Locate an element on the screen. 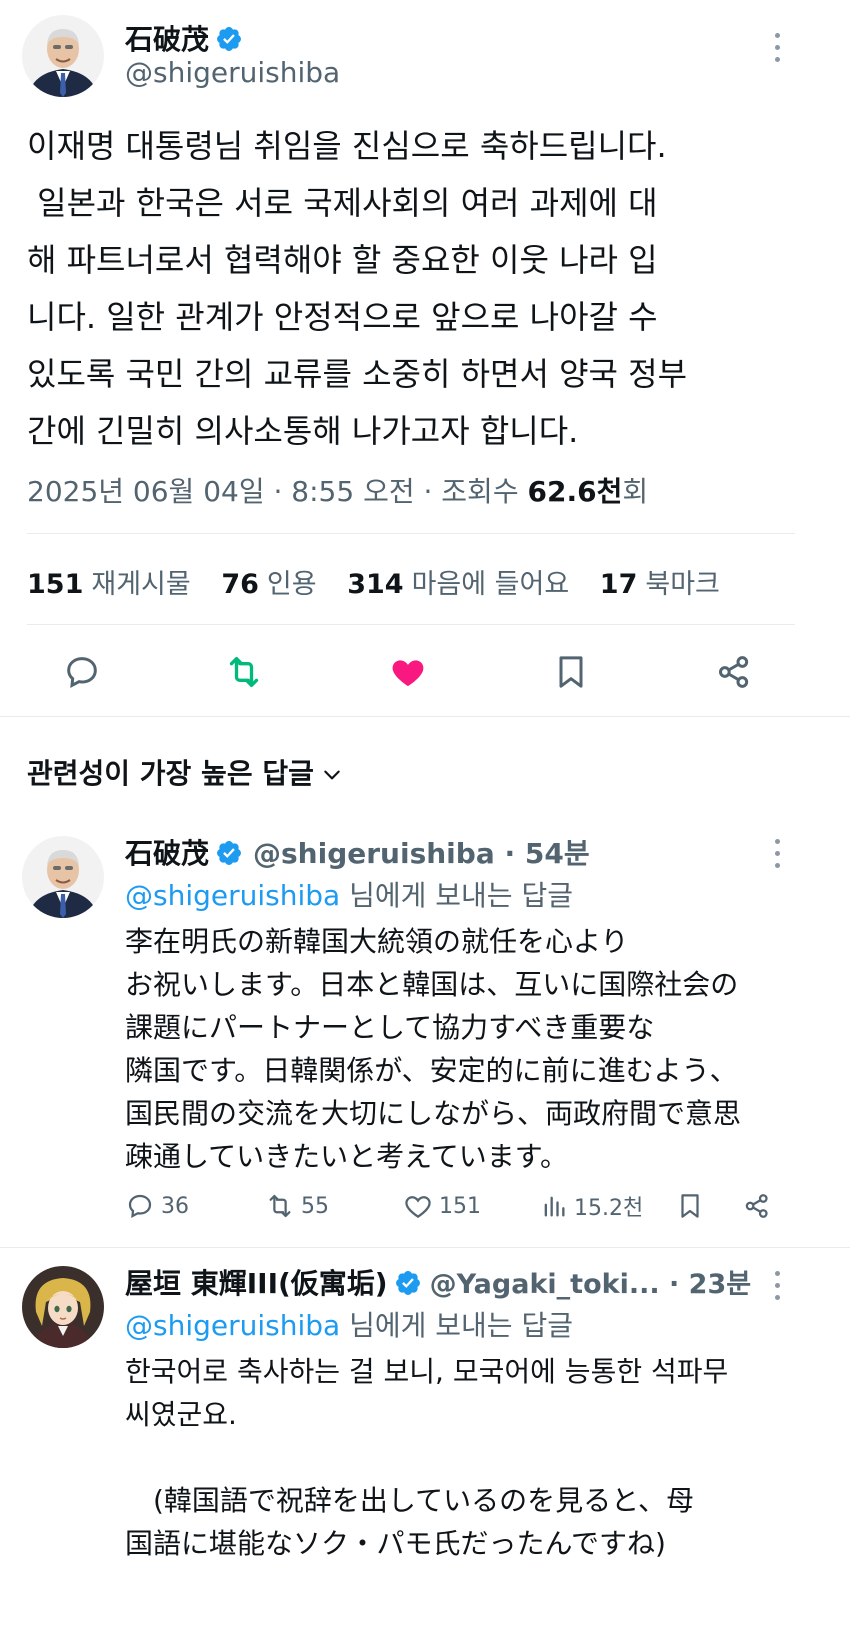 This screenshot has height=1635, width=850. retweet-button is located at coordinates (244, 672).